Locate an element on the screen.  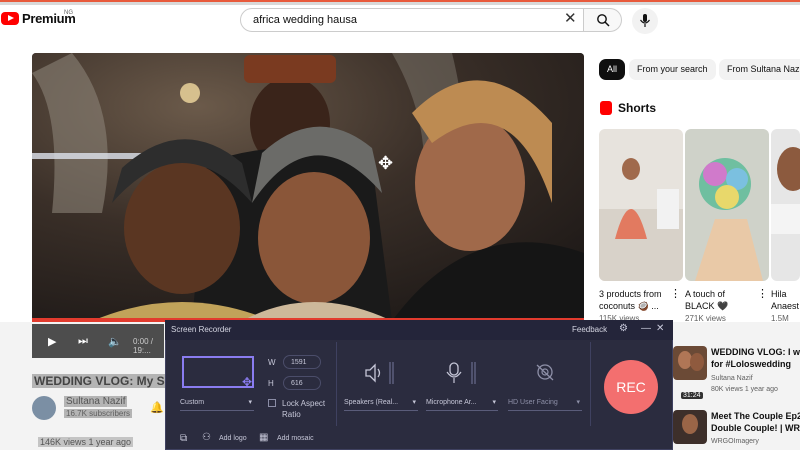
mic-icon is located at coordinates (645, 20).